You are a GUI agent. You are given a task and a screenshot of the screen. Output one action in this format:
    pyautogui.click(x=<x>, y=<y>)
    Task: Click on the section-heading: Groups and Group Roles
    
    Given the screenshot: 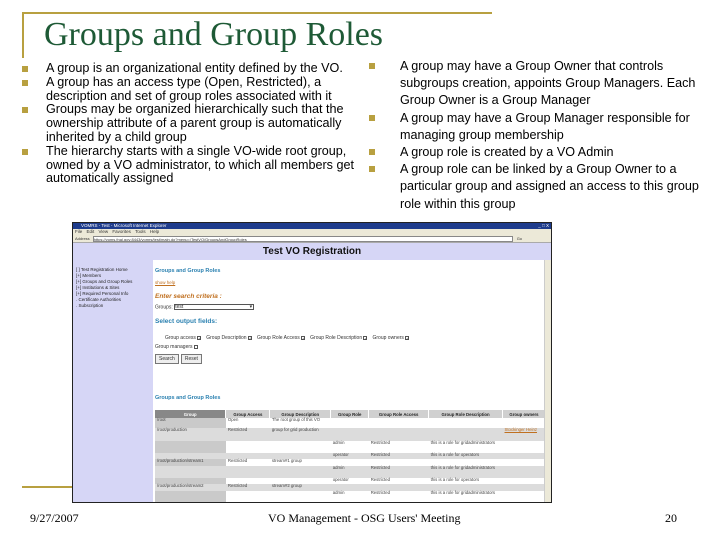 What is the action you would take?
    pyautogui.click(x=188, y=271)
    